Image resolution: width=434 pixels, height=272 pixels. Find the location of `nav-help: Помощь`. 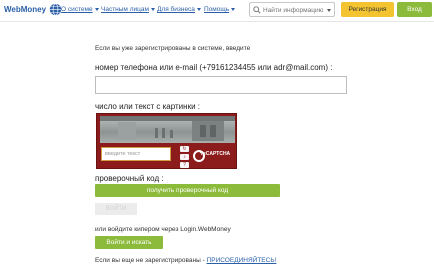

nav-help: Помощь is located at coordinates (220, 9).